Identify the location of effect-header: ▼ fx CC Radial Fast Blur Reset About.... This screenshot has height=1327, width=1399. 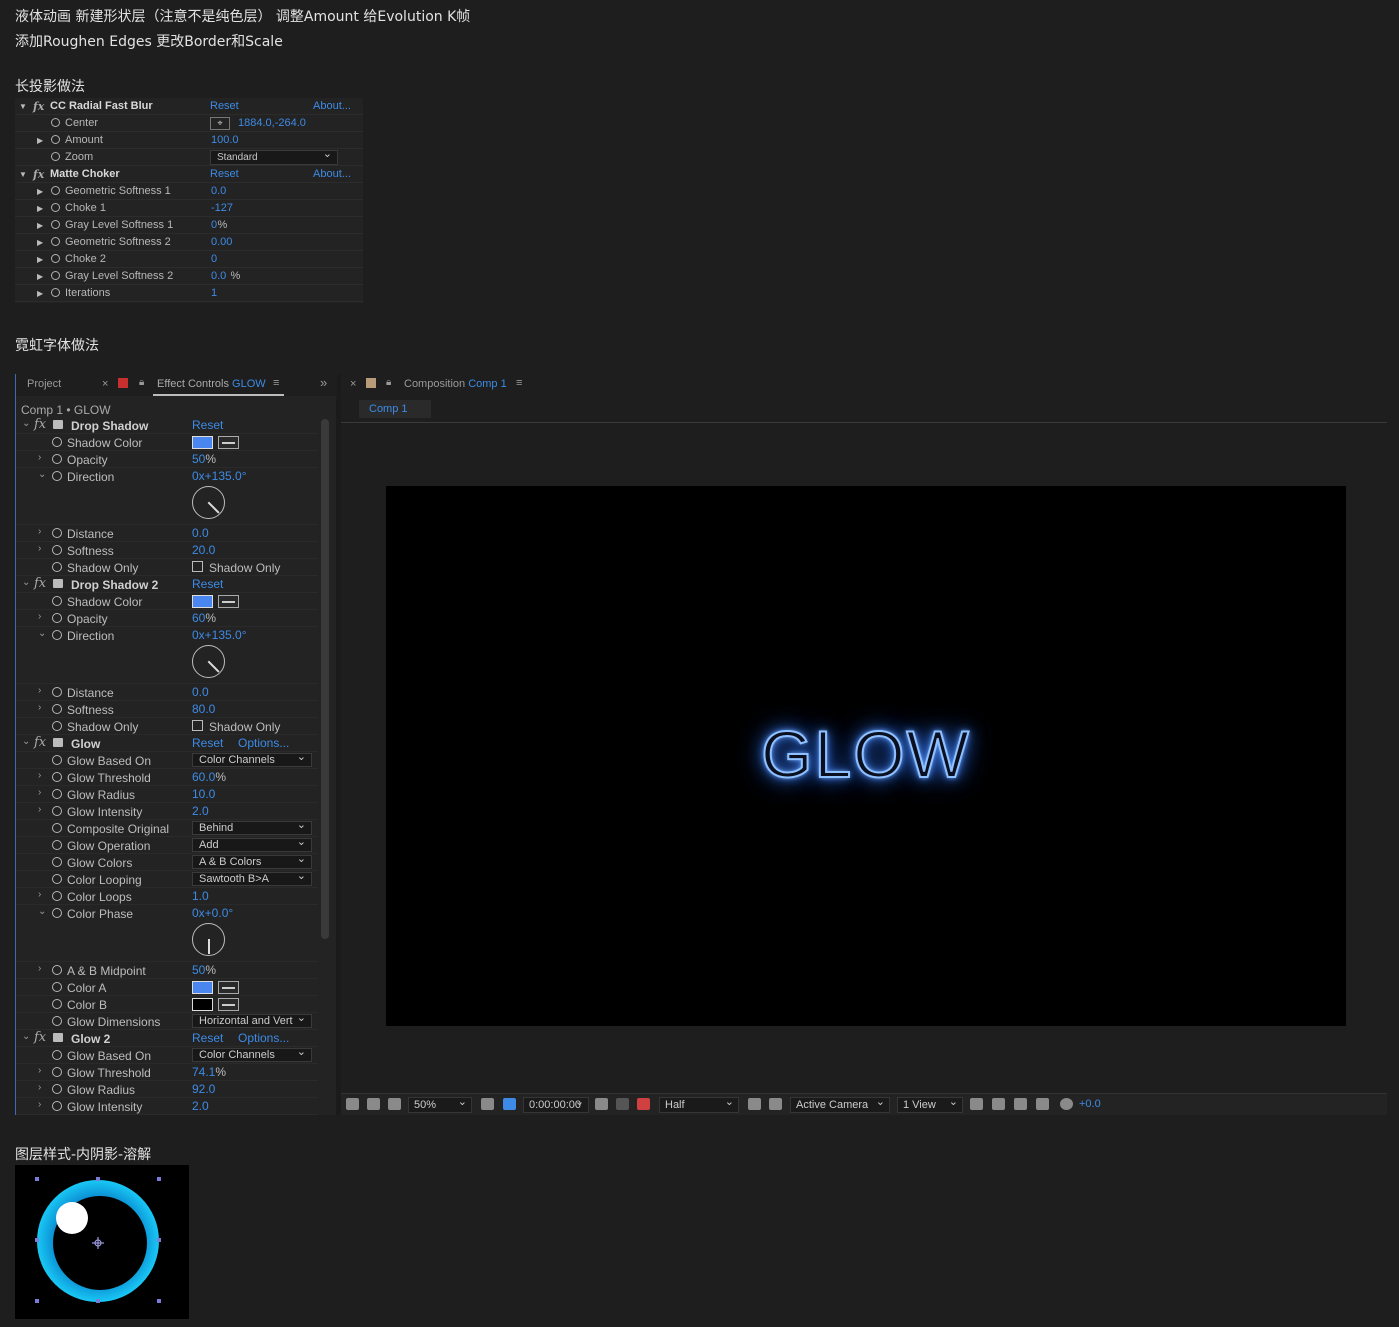
(189, 106).